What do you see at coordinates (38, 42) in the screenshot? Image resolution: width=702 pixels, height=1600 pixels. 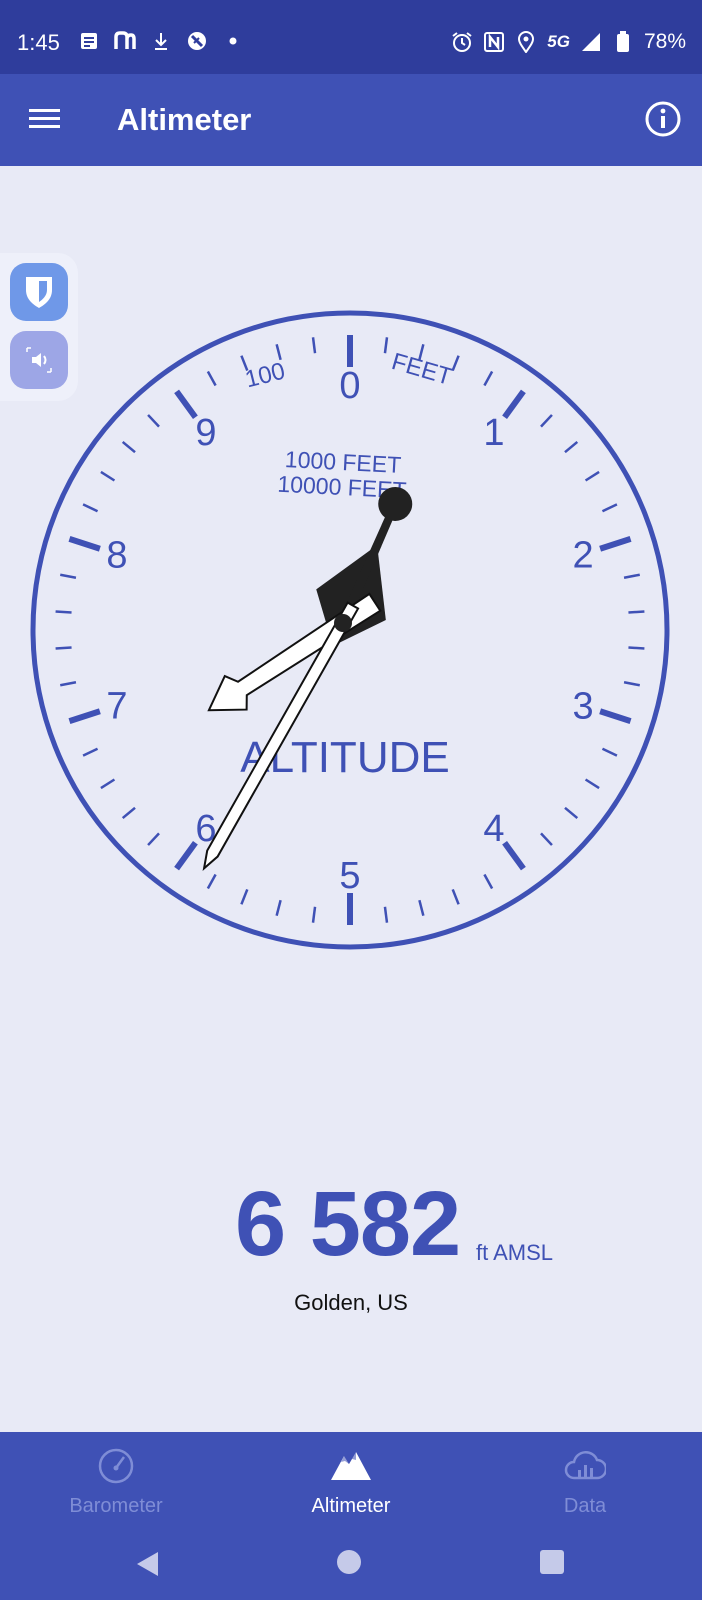 I see `status-time: 1:45` at bounding box center [38, 42].